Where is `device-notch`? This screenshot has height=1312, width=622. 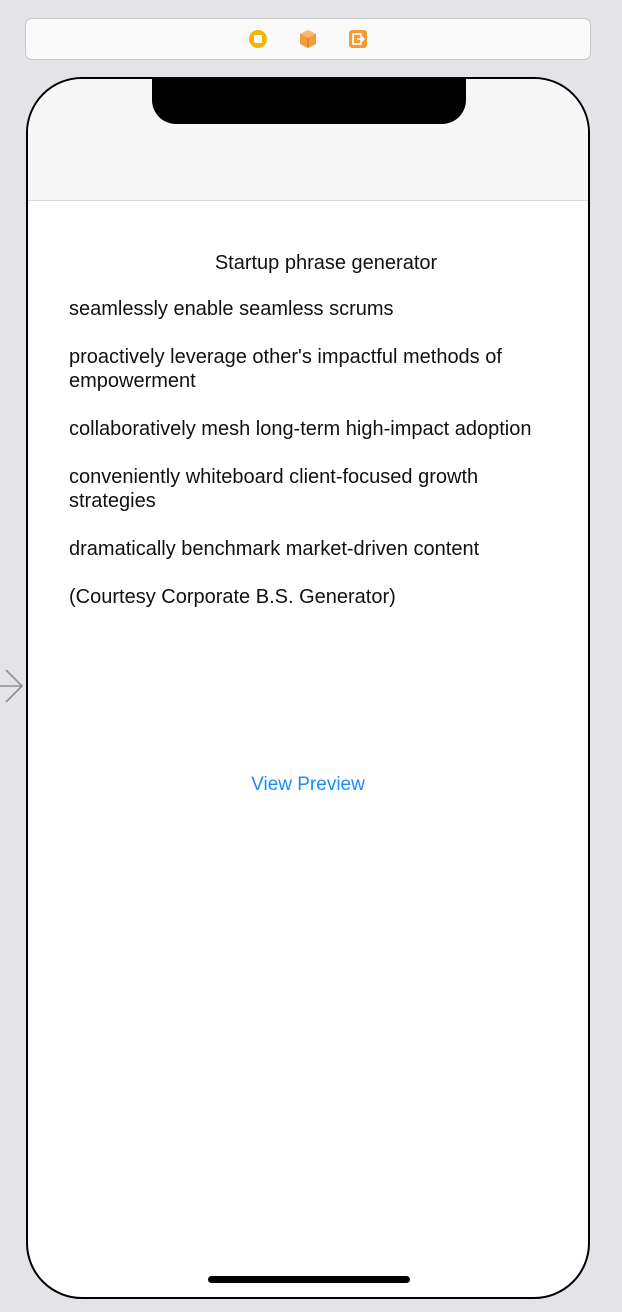 device-notch is located at coordinates (309, 101).